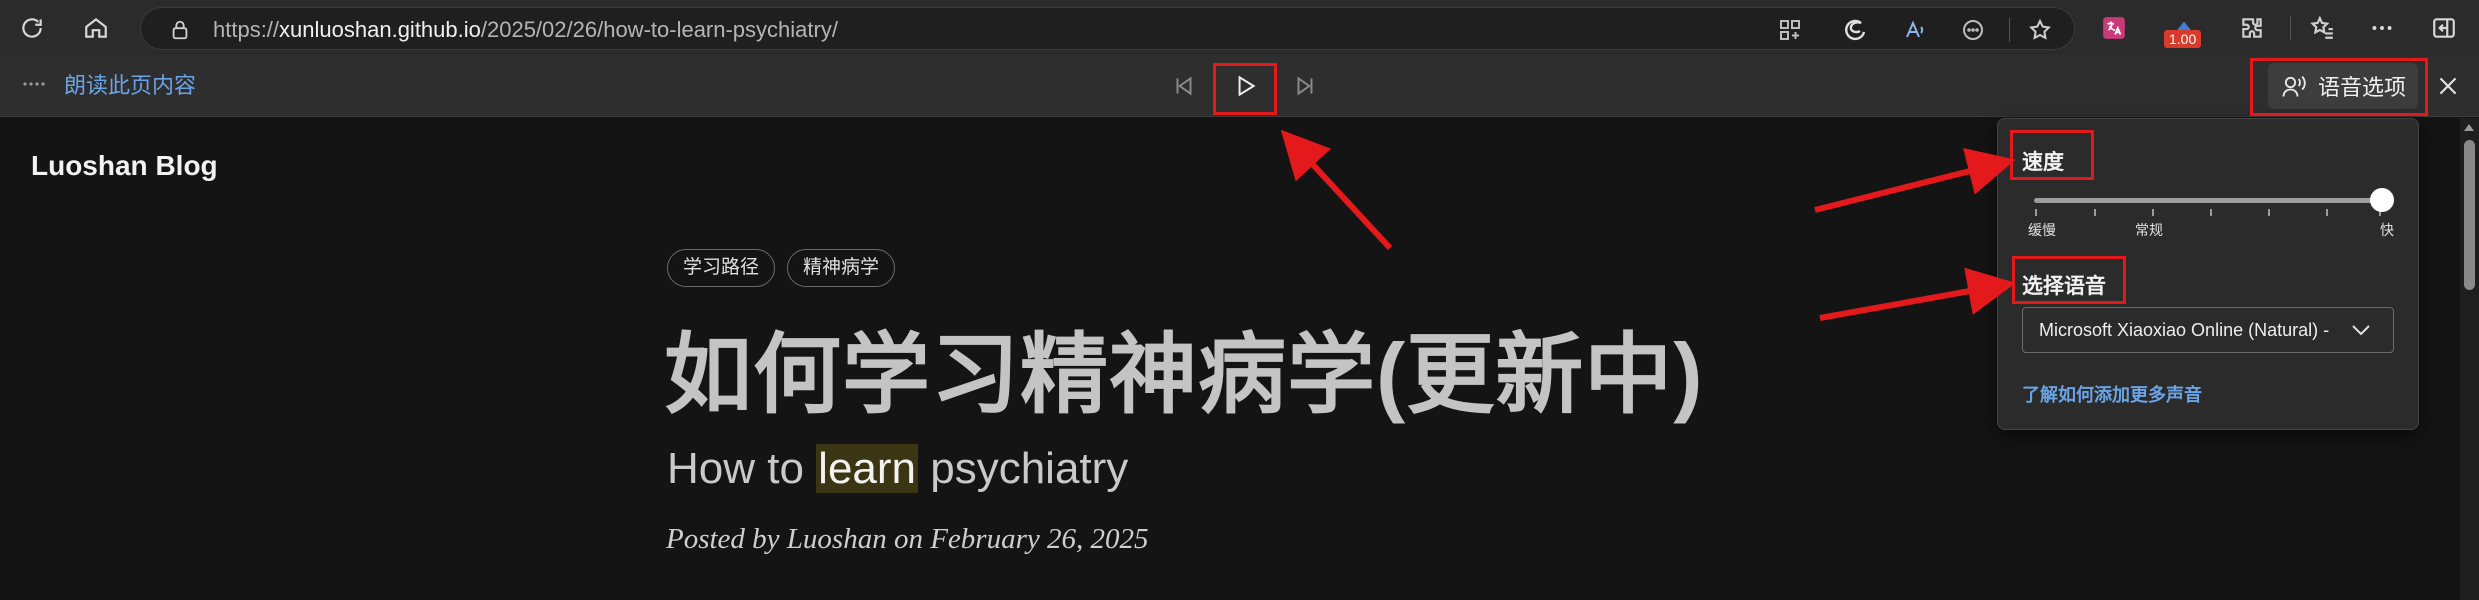 Image resolution: width=2479 pixels, height=600 pixels. I want to click on extension-badge: 1.00, so click(2183, 39).